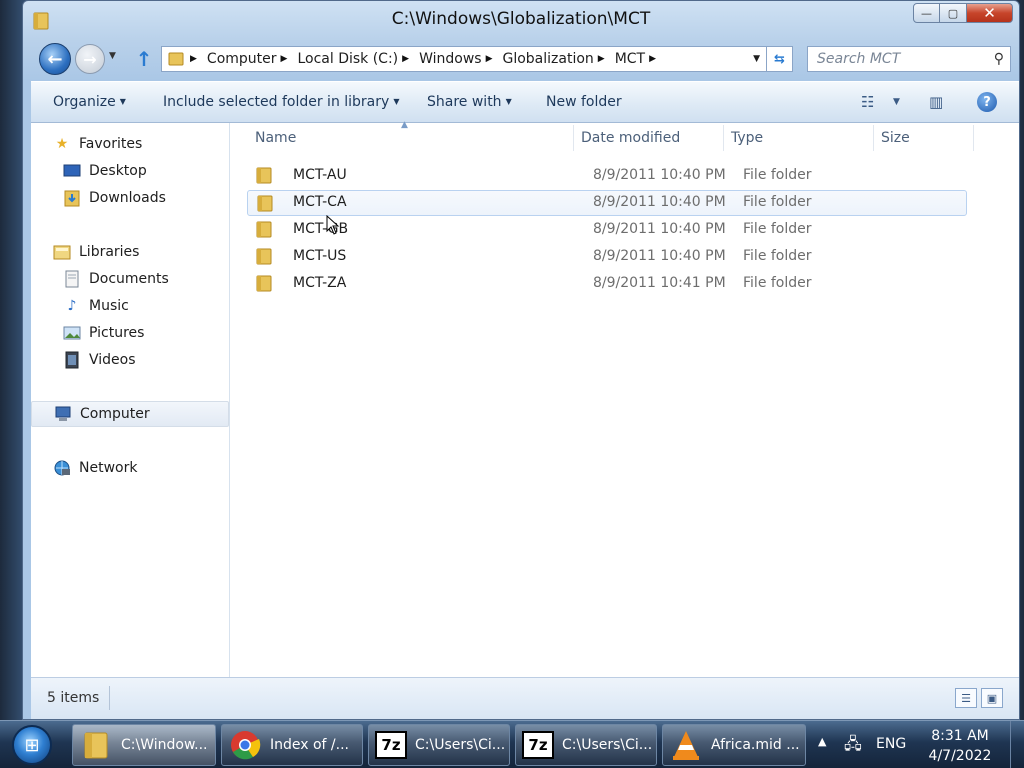  I want to click on file-date: 8/9/2011 10:40 PM, so click(659, 229).